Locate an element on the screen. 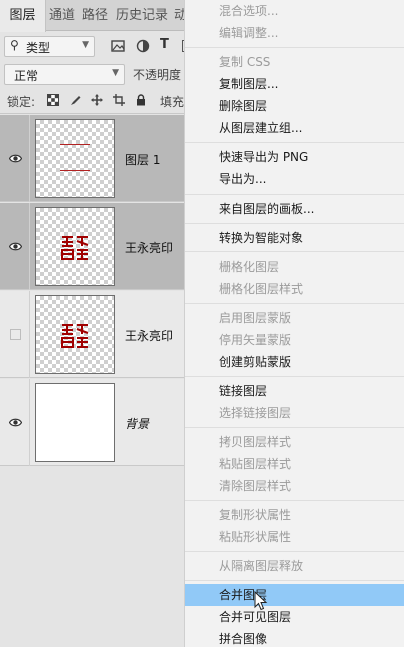  tab-paths: 路径 is located at coordinates (95, 15).